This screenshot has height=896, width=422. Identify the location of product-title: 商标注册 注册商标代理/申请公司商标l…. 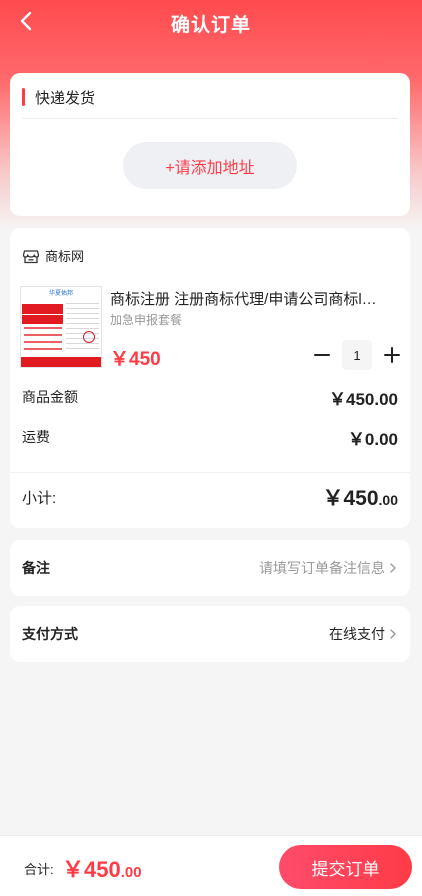
(255, 298).